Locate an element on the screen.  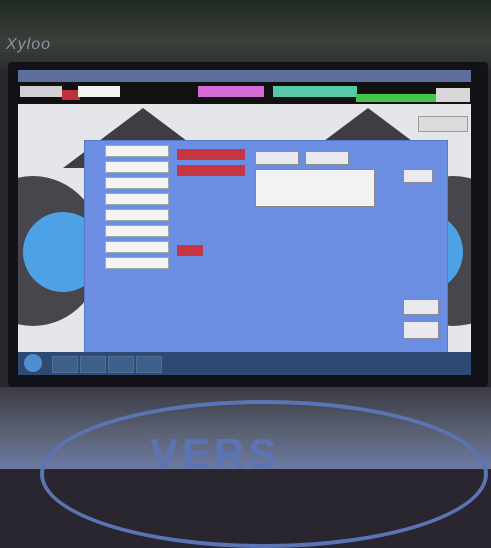
header-teal-status is located at coordinates (315, 91).